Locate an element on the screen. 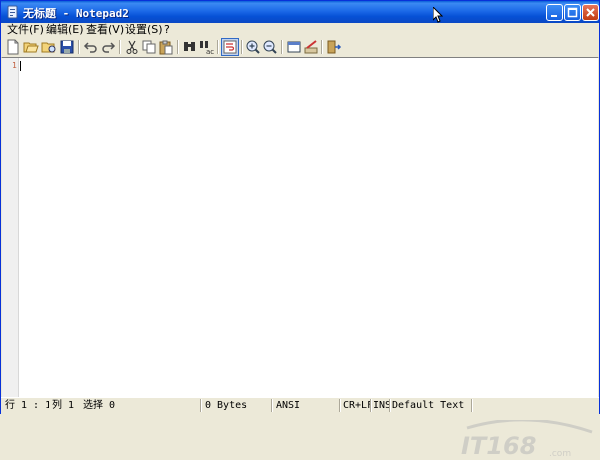 This screenshot has height=460, width=600. it168-watermark-logo: IT168 .com is located at coordinates (527, 440).